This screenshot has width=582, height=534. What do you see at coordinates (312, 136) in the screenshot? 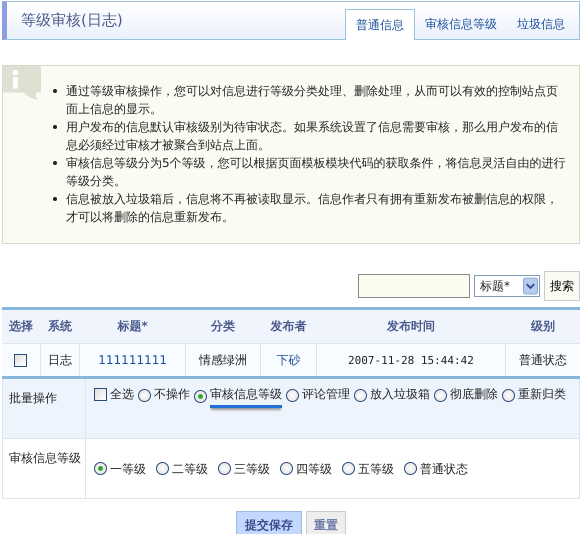
I see `notice-item: 用户发布的信息默认审核级别为待审状态。如果系统设置了信息需要审核，那么用户发布的信息必须经过审核才被聚合到站点上面。` at bounding box center [312, 136].